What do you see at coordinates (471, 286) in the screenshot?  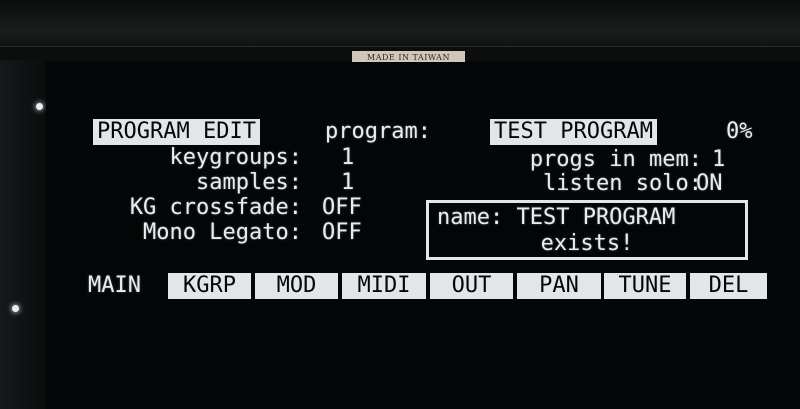 I see `softkey-out: OUT` at bounding box center [471, 286].